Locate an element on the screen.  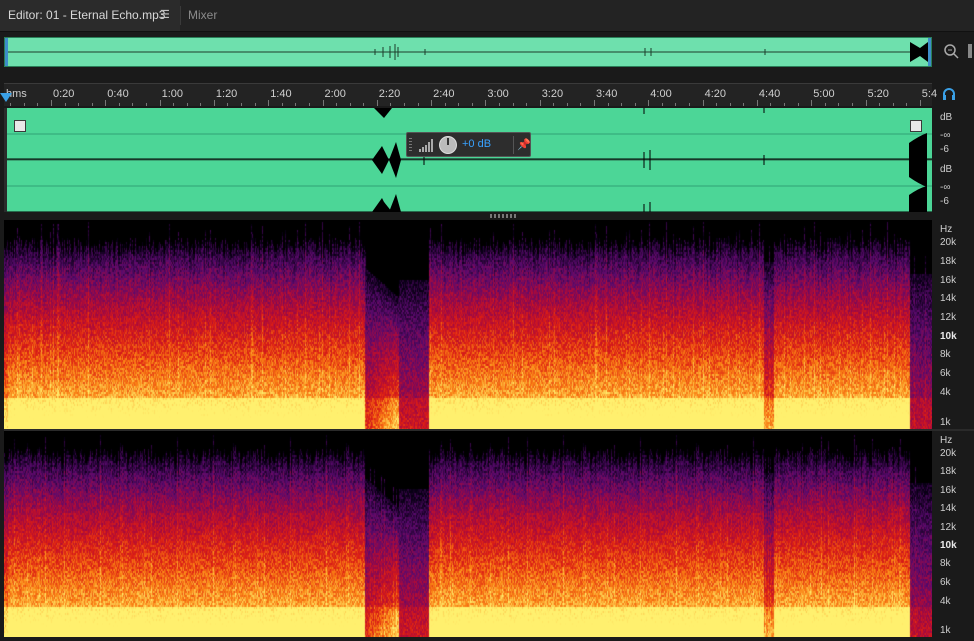
ruler-label: 3:20 is located at coordinates (552, 94).